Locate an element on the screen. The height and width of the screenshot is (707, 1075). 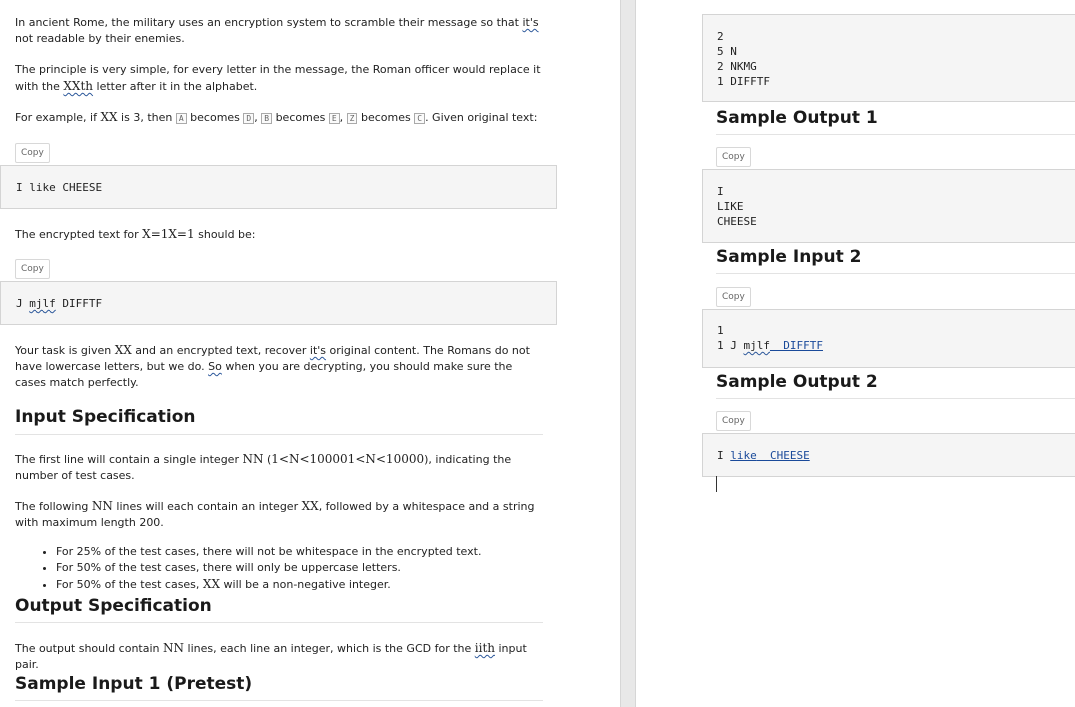
code-block-sample-output-1: I LIKE CHEESE is located at coordinates (888, 206).